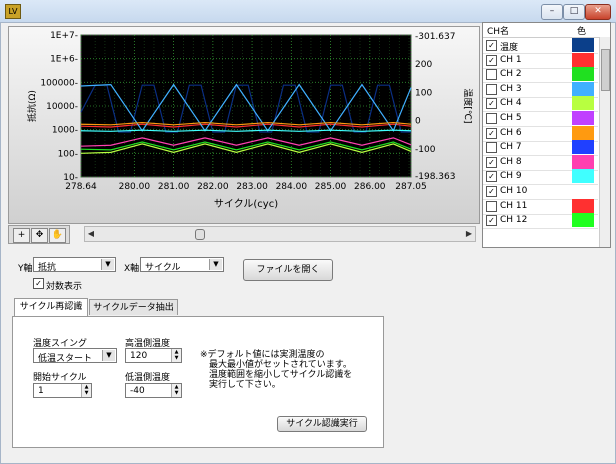  I want to click on channel-row: CH 3, so click(540, 89).